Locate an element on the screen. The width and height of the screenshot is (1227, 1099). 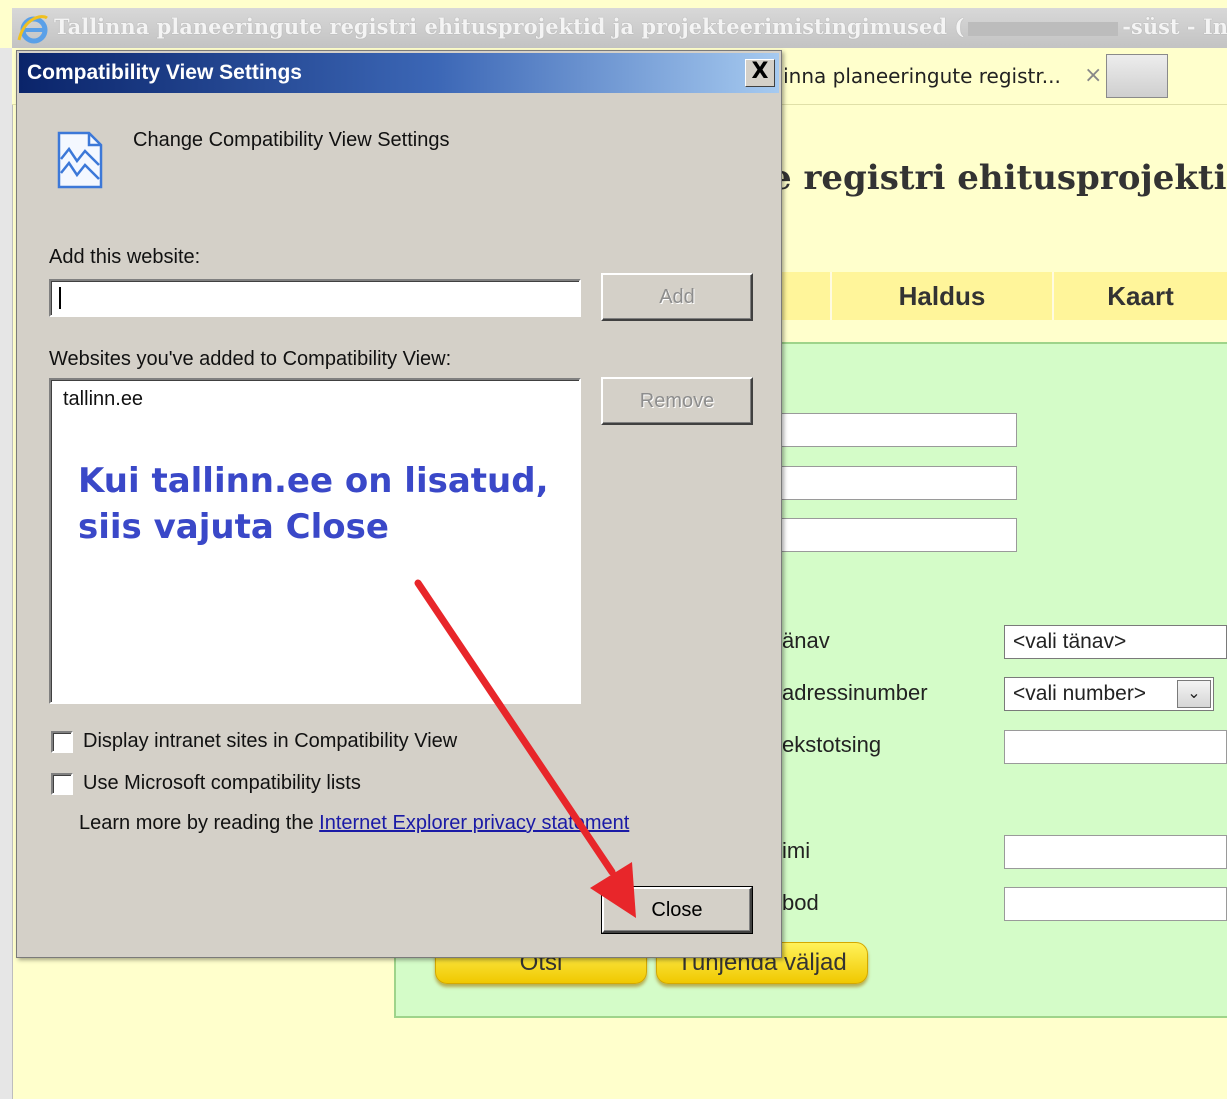
close-button: Close is located at coordinates (677, 910).